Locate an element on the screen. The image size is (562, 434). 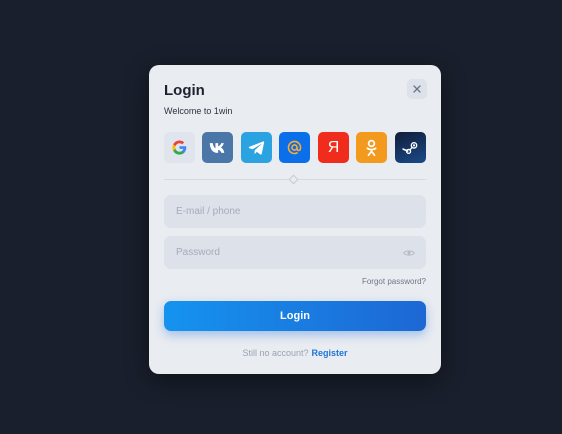
modal-title: Login is located at coordinates (184, 90).